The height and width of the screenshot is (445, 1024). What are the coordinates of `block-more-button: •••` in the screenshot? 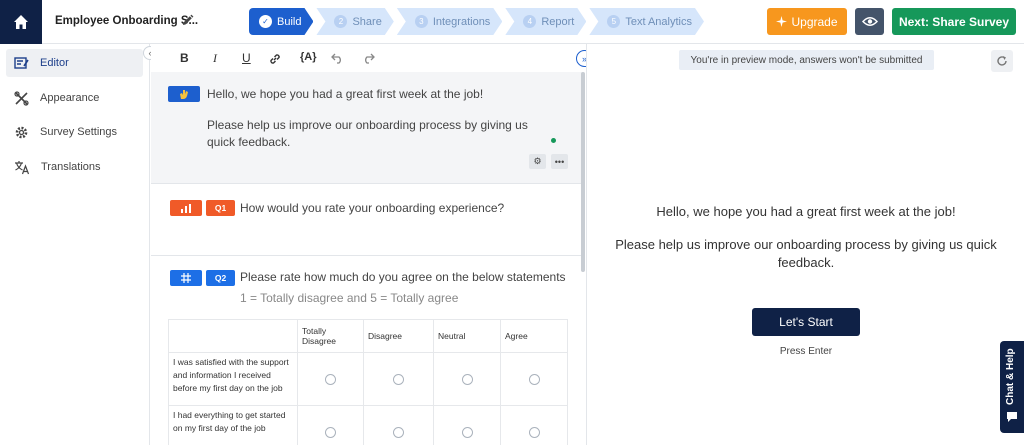 It's located at (559, 161).